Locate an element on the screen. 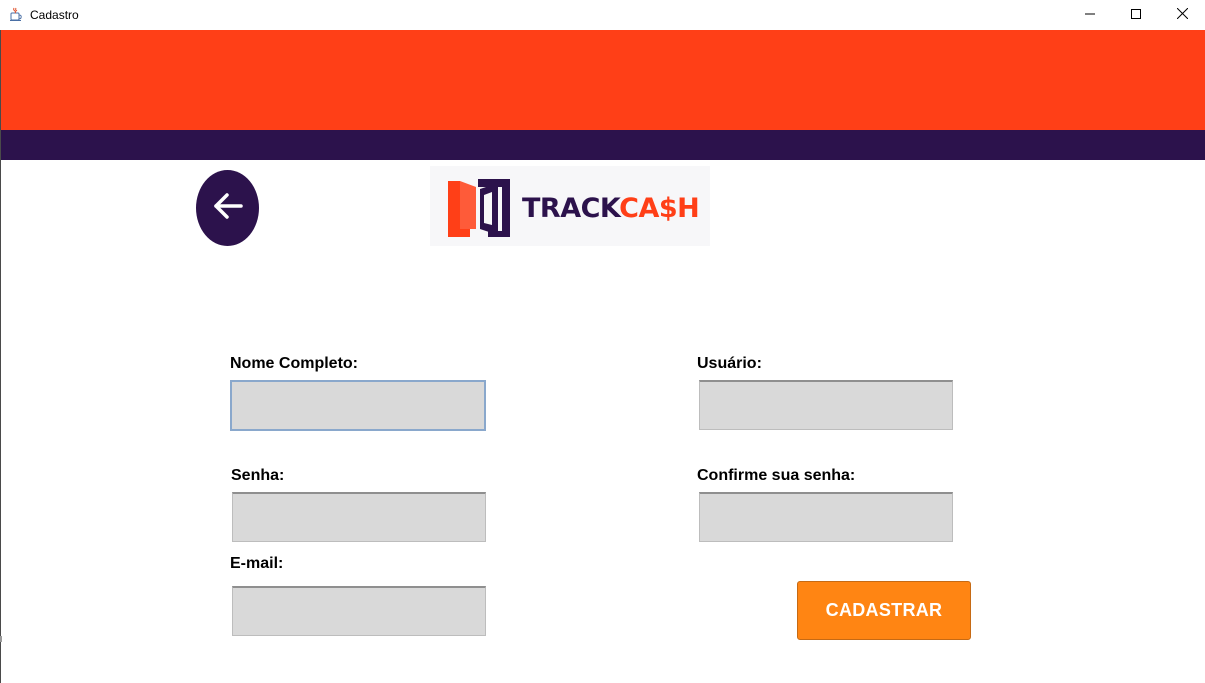 The width and height of the screenshot is (1205, 683). trackcash-logo: TRACKCA$H is located at coordinates (570, 206).